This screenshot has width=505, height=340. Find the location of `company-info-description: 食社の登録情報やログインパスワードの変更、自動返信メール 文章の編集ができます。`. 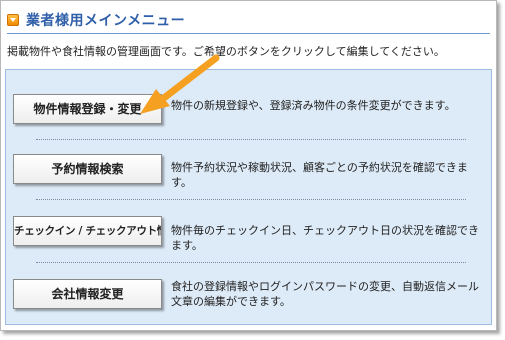

company-info-description: 食社の登録情報やログインパスワードの変更、自動返信メール 文章の編集ができます。 is located at coordinates (325, 294).